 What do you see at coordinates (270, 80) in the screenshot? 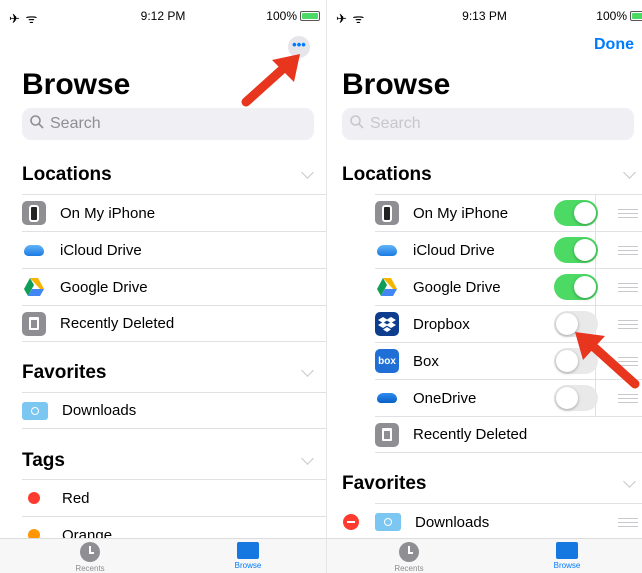
I see `red-arrow-annotation` at bounding box center [270, 80].